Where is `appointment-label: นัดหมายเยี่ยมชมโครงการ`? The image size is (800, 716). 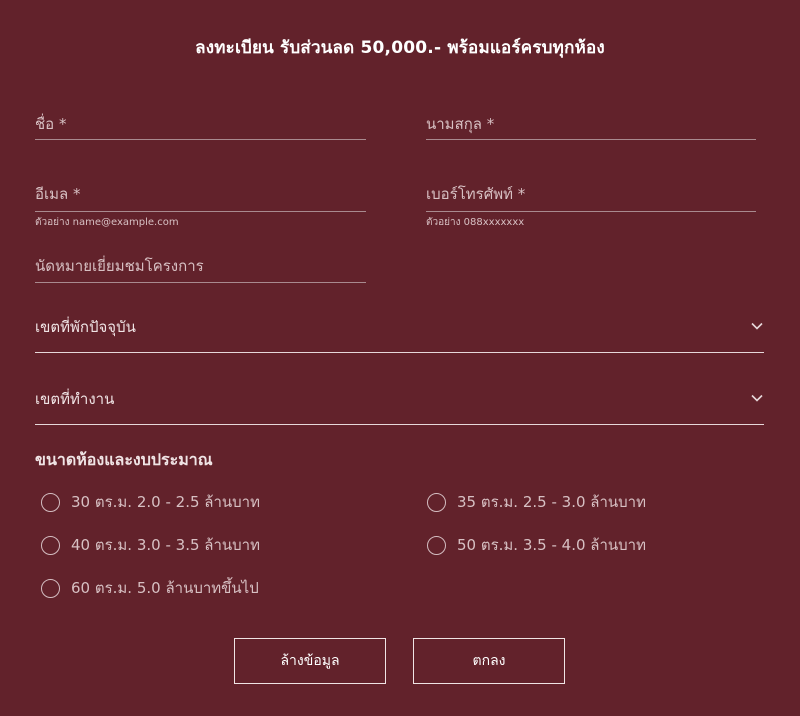 appointment-label: นัดหมายเยี่ยมชมโครงการ is located at coordinates (119, 266).